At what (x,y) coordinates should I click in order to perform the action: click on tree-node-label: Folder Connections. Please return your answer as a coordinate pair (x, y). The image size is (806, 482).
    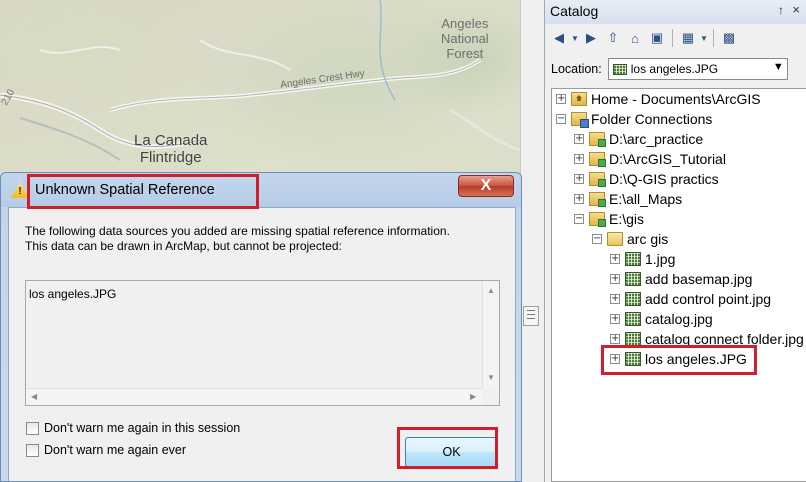
    Looking at the image, I should click on (652, 119).